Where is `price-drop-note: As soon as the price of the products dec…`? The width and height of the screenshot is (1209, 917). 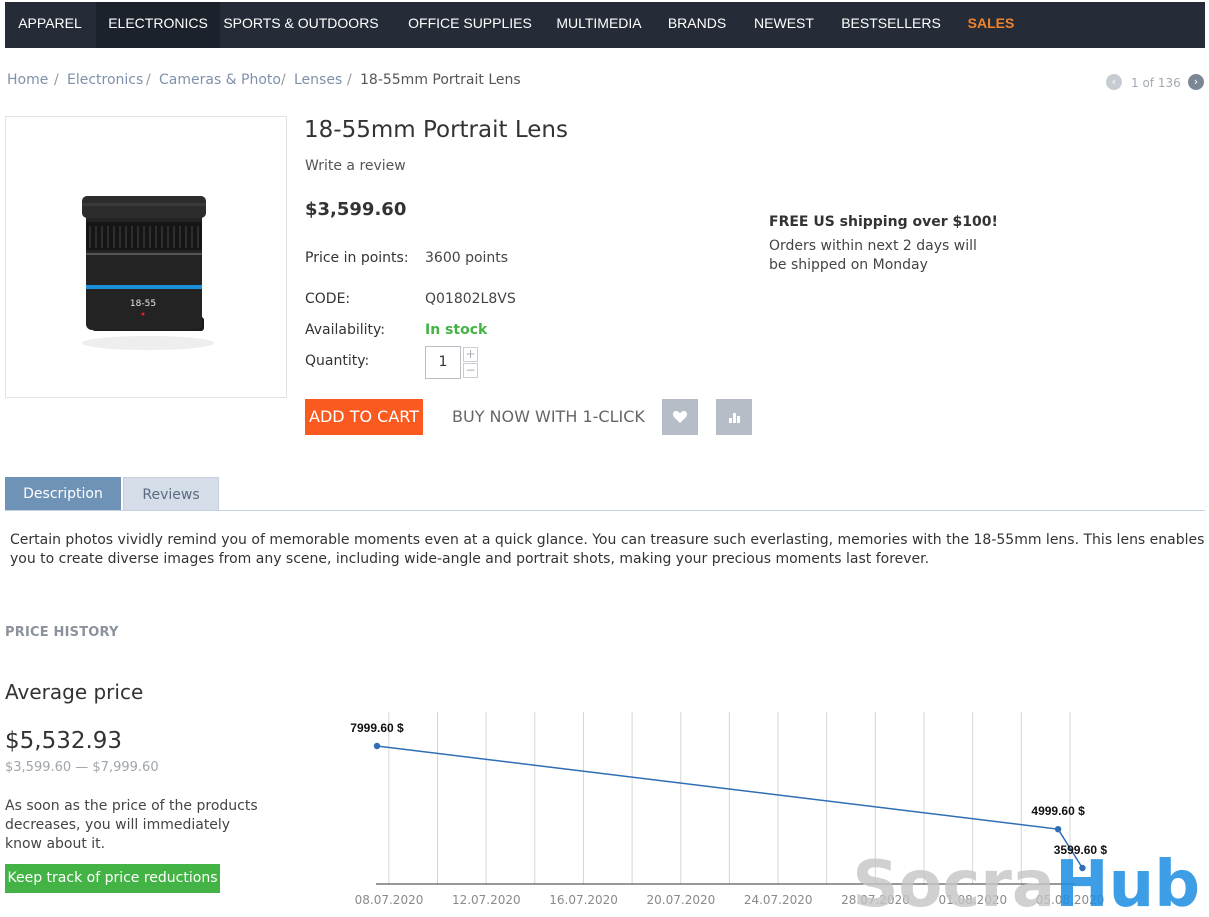 price-drop-note: As soon as the price of the products dec… is located at coordinates (131, 825).